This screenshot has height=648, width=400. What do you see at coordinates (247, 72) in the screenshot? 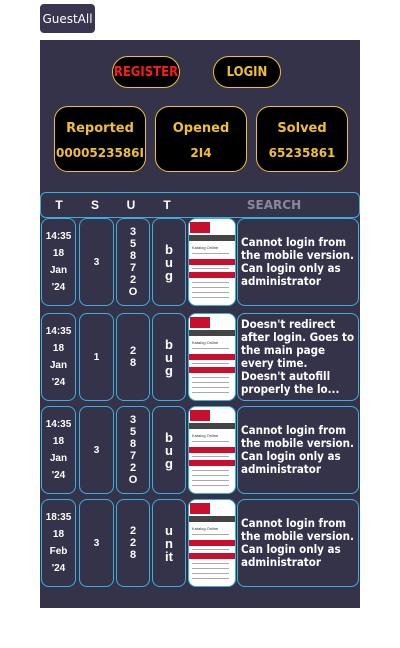
I see `login-button: LOGIN` at bounding box center [247, 72].